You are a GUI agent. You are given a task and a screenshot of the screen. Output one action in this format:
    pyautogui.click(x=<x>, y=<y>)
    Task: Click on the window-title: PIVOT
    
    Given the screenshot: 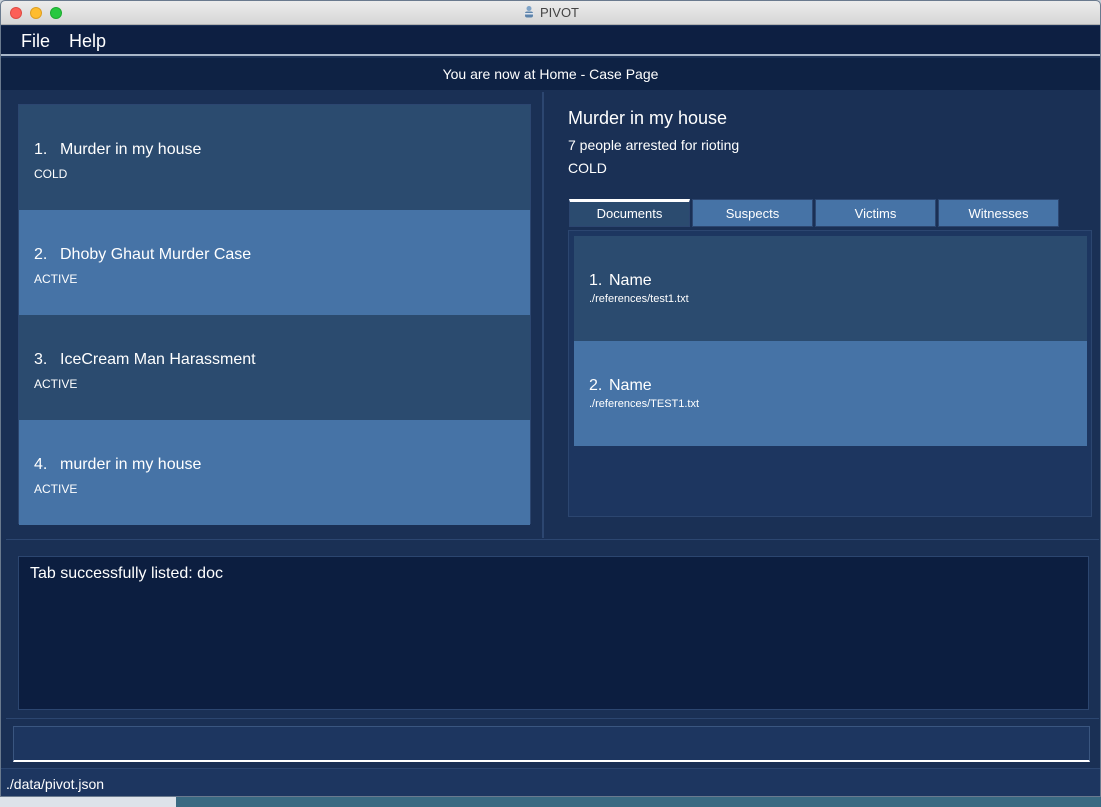 What is the action you would take?
    pyautogui.click(x=550, y=12)
    